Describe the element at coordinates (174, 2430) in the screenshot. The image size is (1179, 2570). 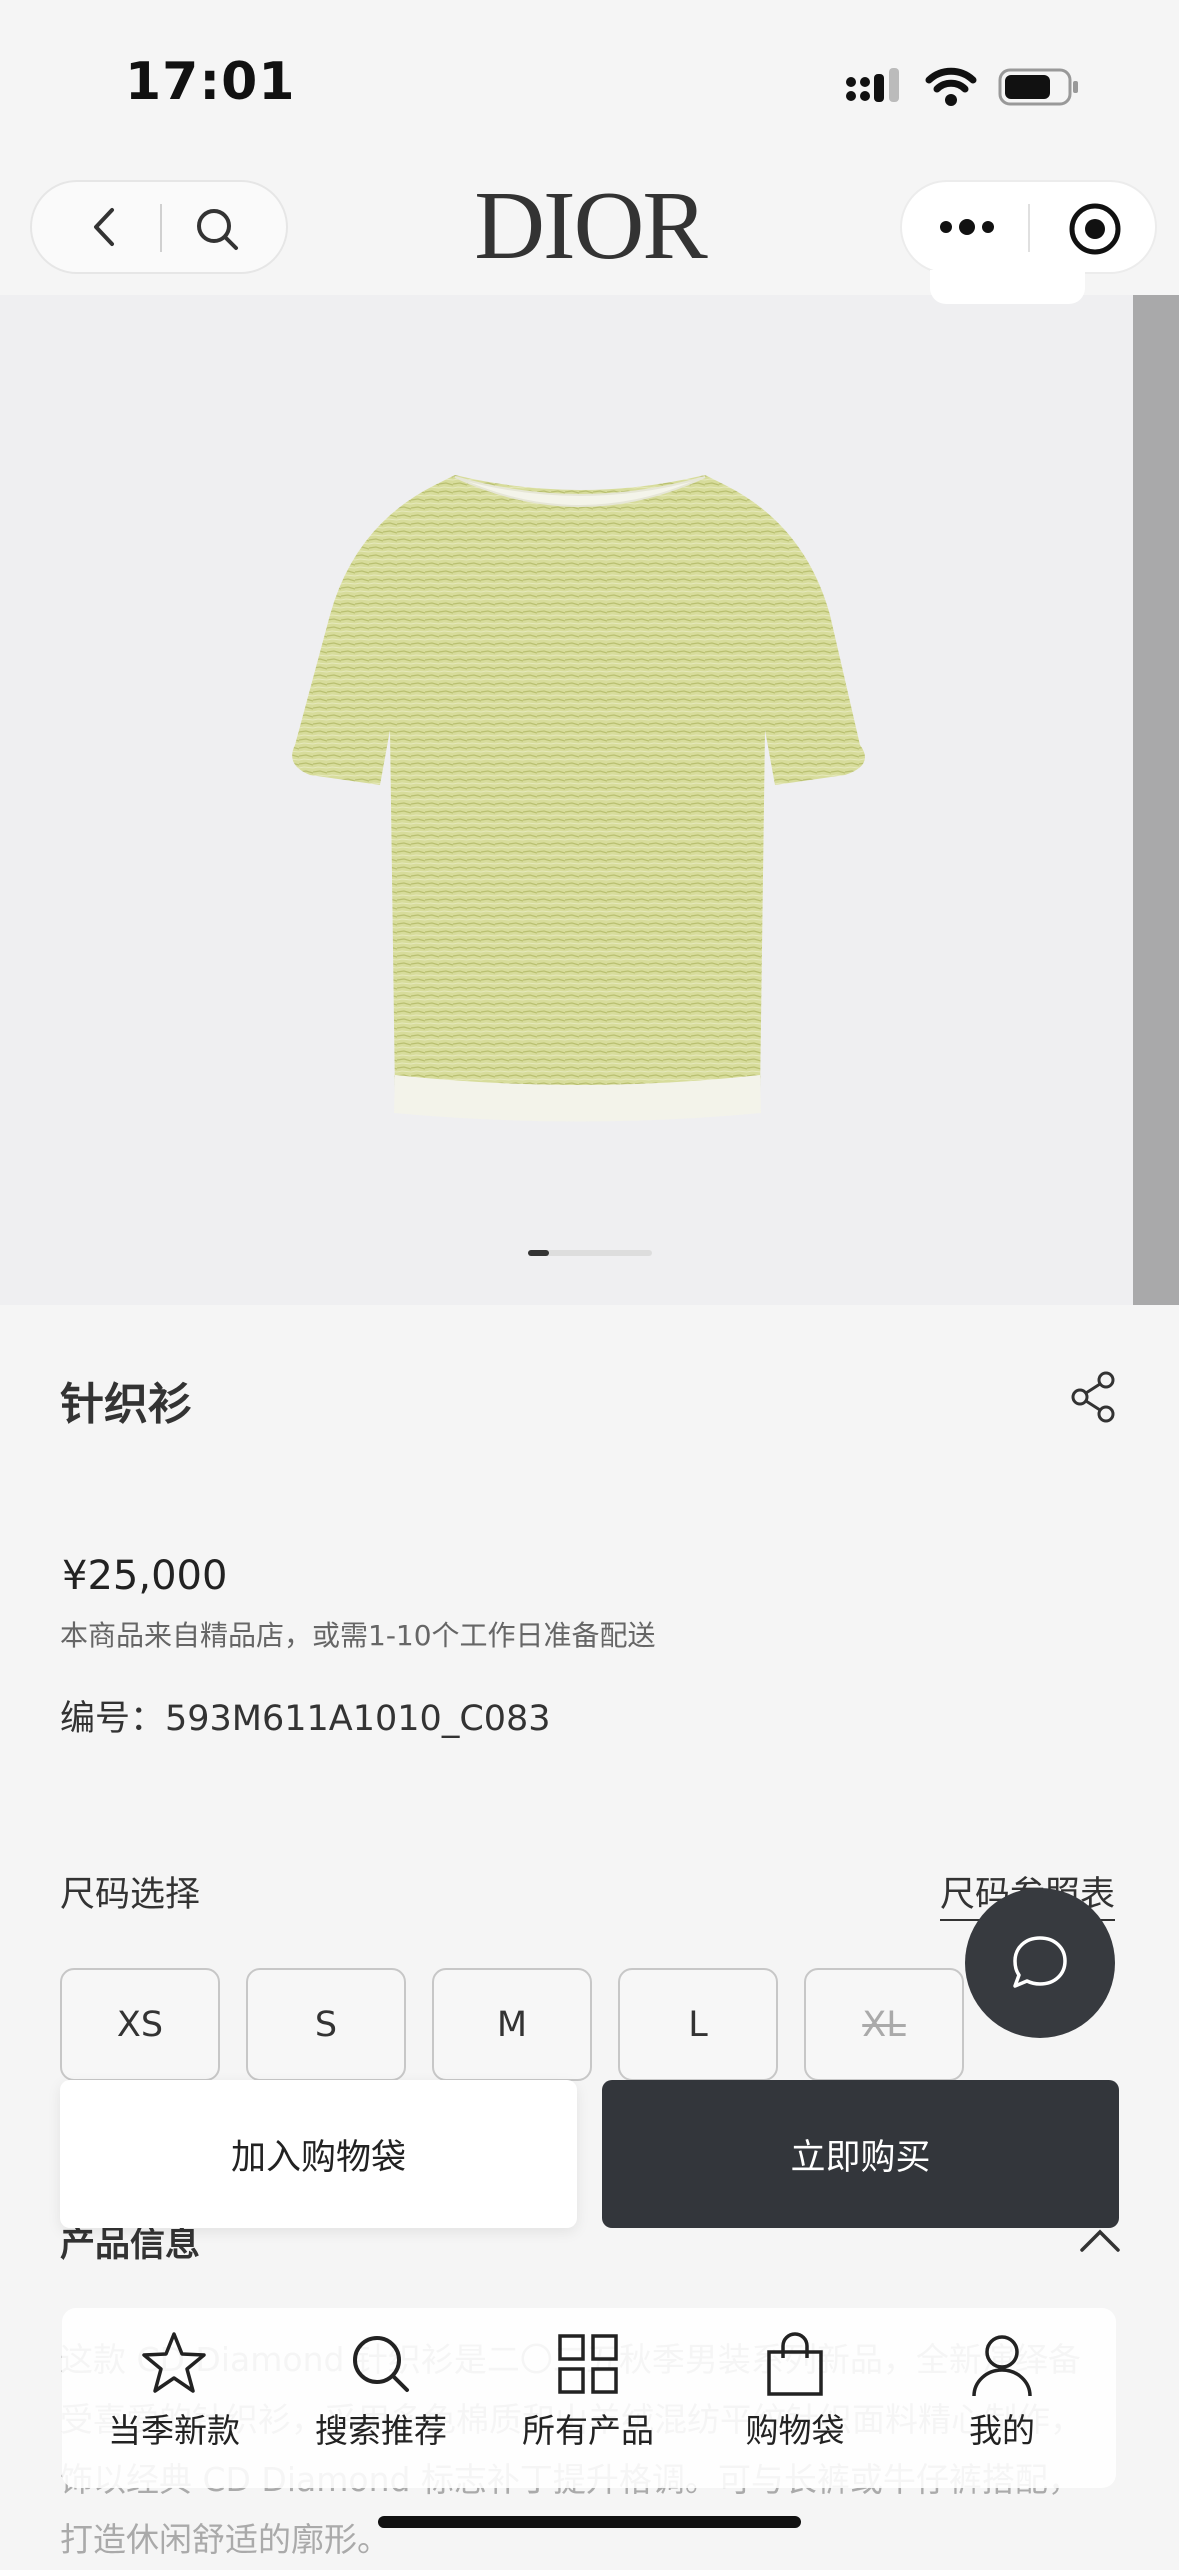
I see `tab-label: 当季新款` at that location.